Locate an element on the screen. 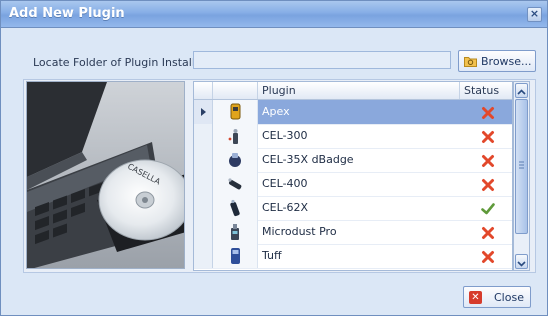 Image resolution: width=548 pixels, height=316 pixels. microdust-icon is located at coordinates (235, 232).